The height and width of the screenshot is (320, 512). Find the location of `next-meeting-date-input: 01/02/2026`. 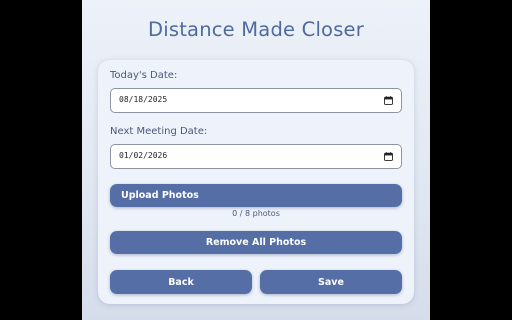

next-meeting-date-input: 01/02/2026 is located at coordinates (256, 156).